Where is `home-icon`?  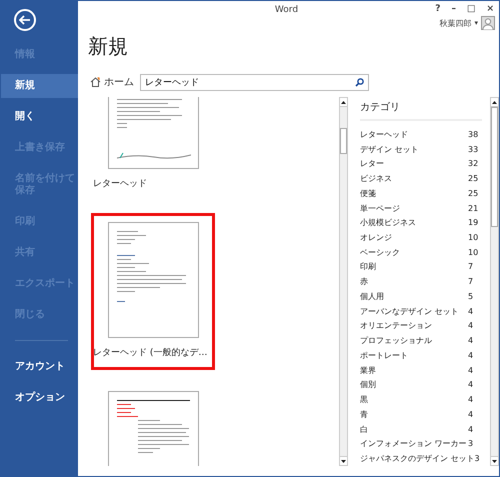
home-icon is located at coordinates (95, 82).